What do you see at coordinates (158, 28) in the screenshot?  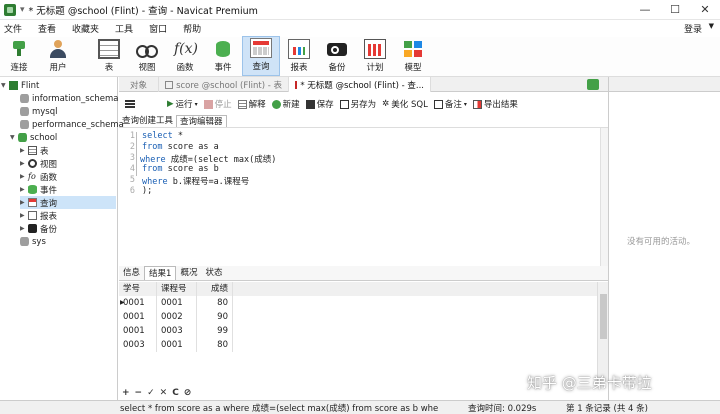 I see `menu-window: 窗口` at bounding box center [158, 28].